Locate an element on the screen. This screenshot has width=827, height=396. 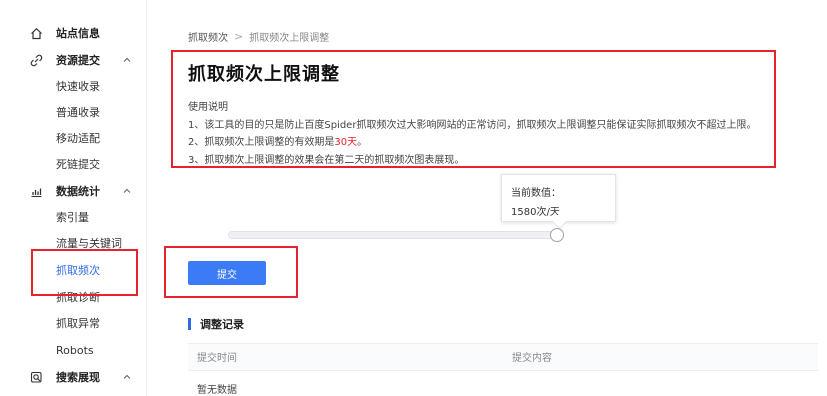
records-title: 调整记录 is located at coordinates (222, 324).